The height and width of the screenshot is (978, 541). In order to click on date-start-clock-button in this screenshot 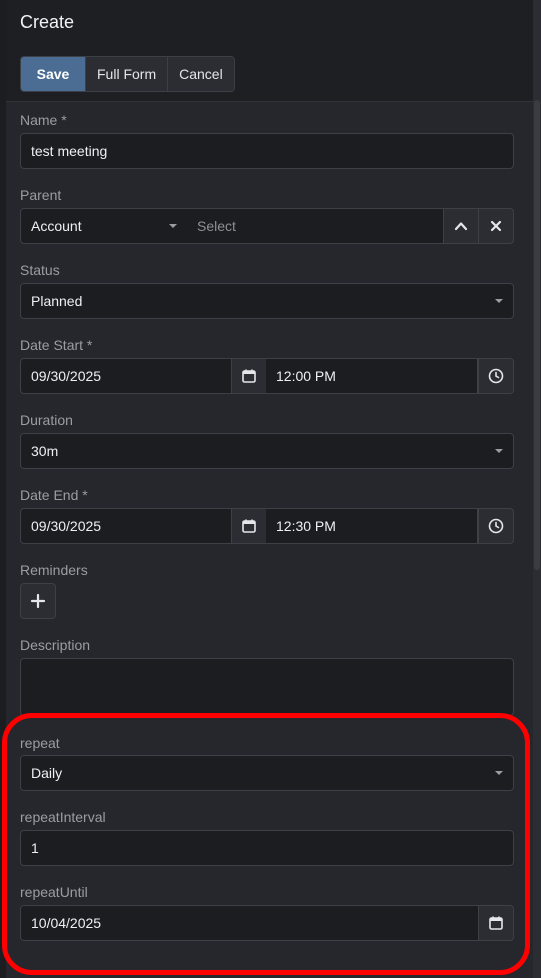, I will do `click(496, 376)`.